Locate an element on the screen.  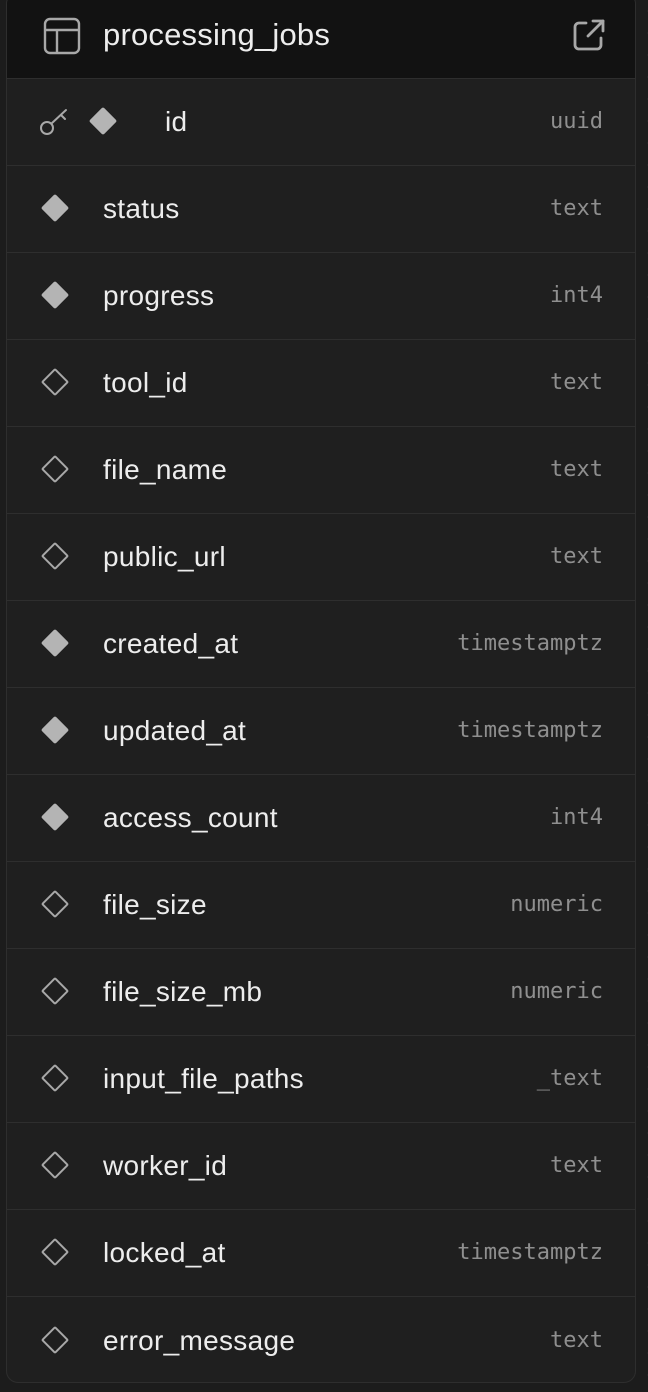
column-row-updated-at: updated_at timestamptz is located at coordinates (321, 731).